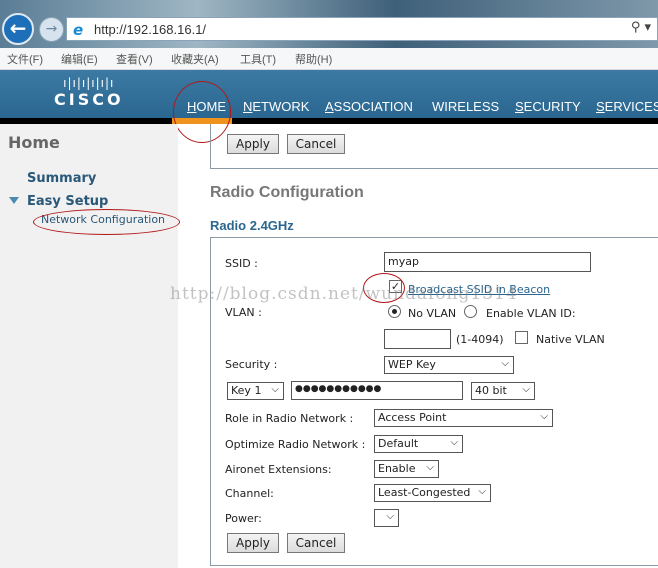 The height and width of the screenshot is (568, 658). Describe the element at coordinates (89, 99) in the screenshot. I see `logo-text: CISCO` at that location.